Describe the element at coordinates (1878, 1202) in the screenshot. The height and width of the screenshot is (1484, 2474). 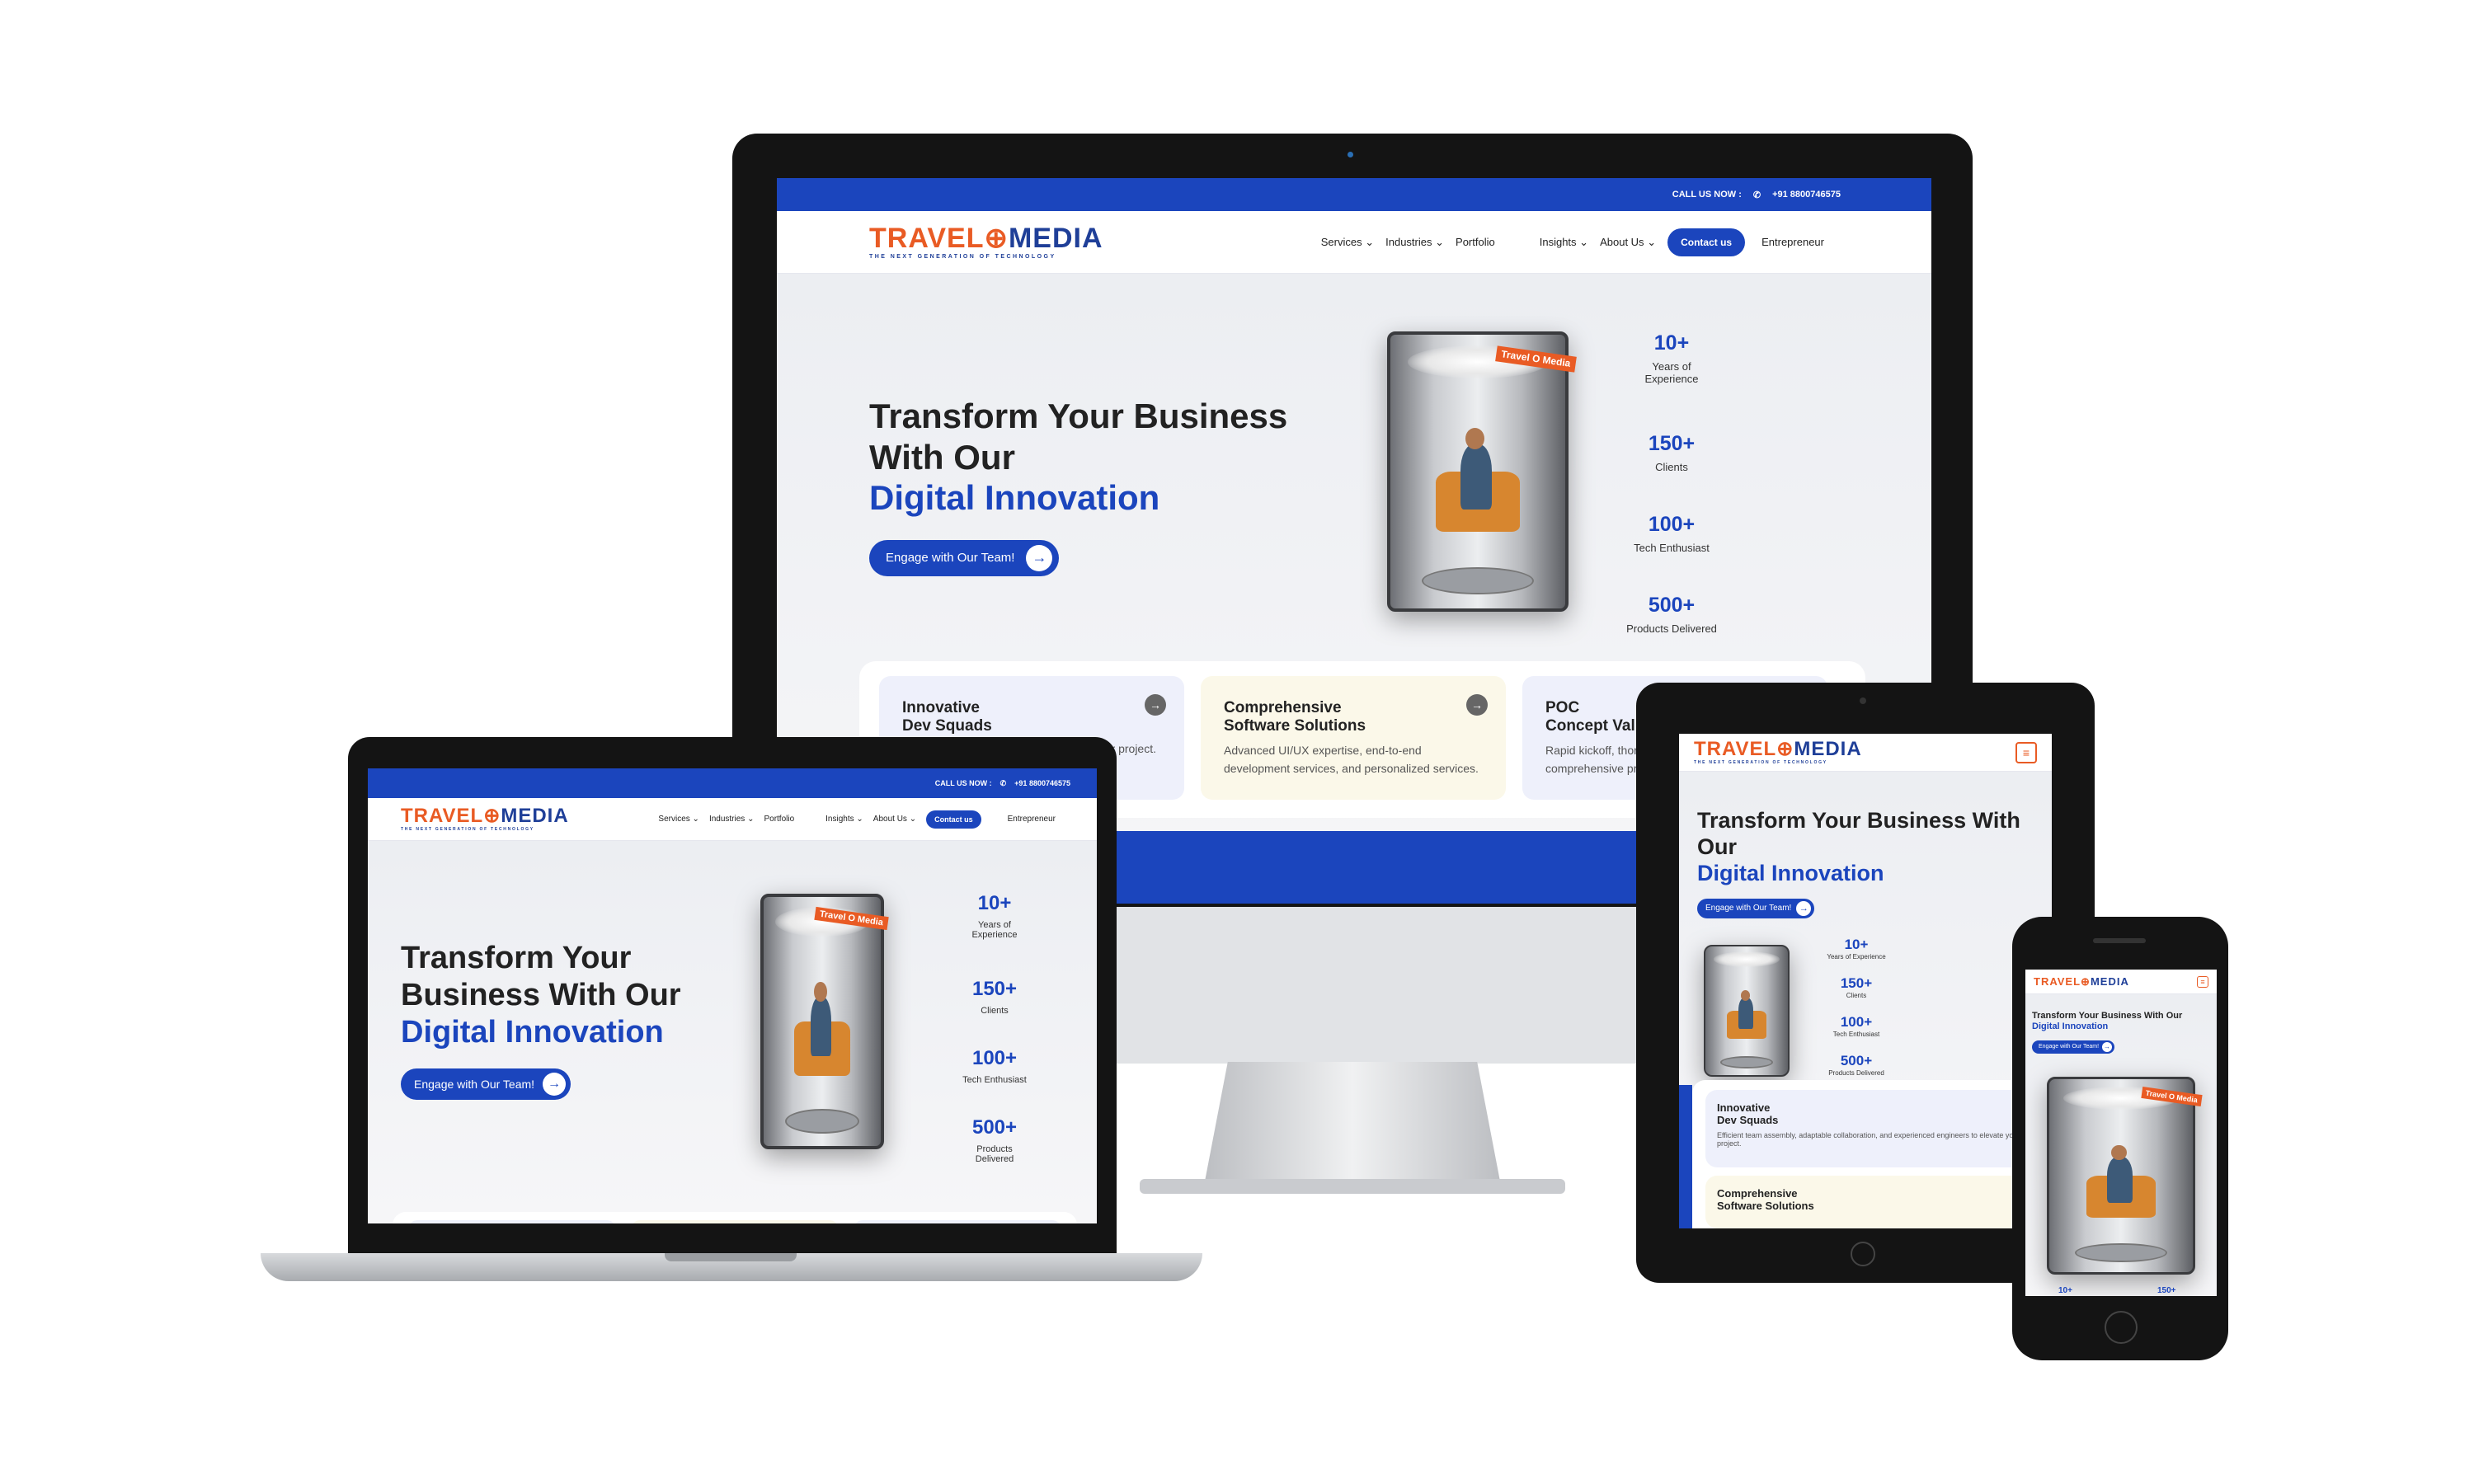
I see `card-software-solutions: Comprehensive Software Solutions` at that location.